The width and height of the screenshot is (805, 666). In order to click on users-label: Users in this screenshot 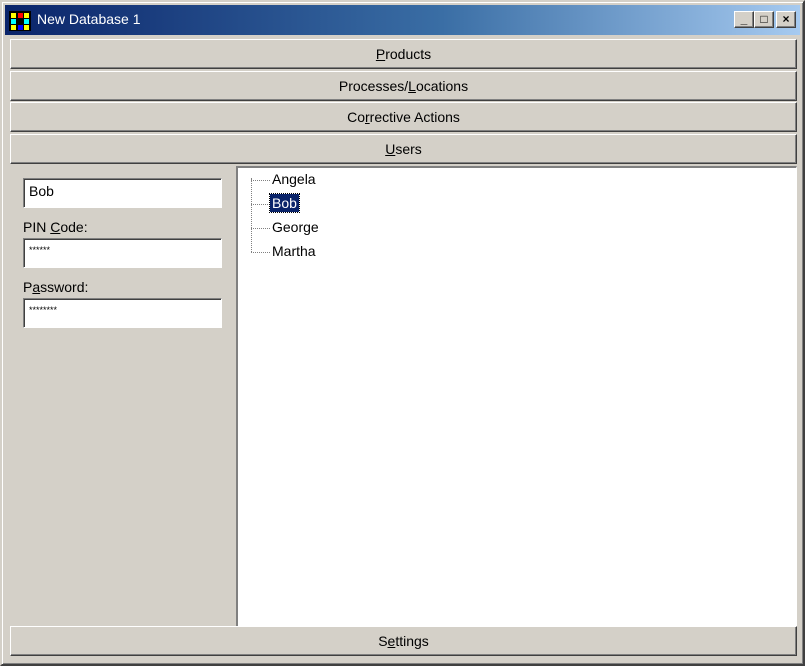, I will do `click(403, 149)`.